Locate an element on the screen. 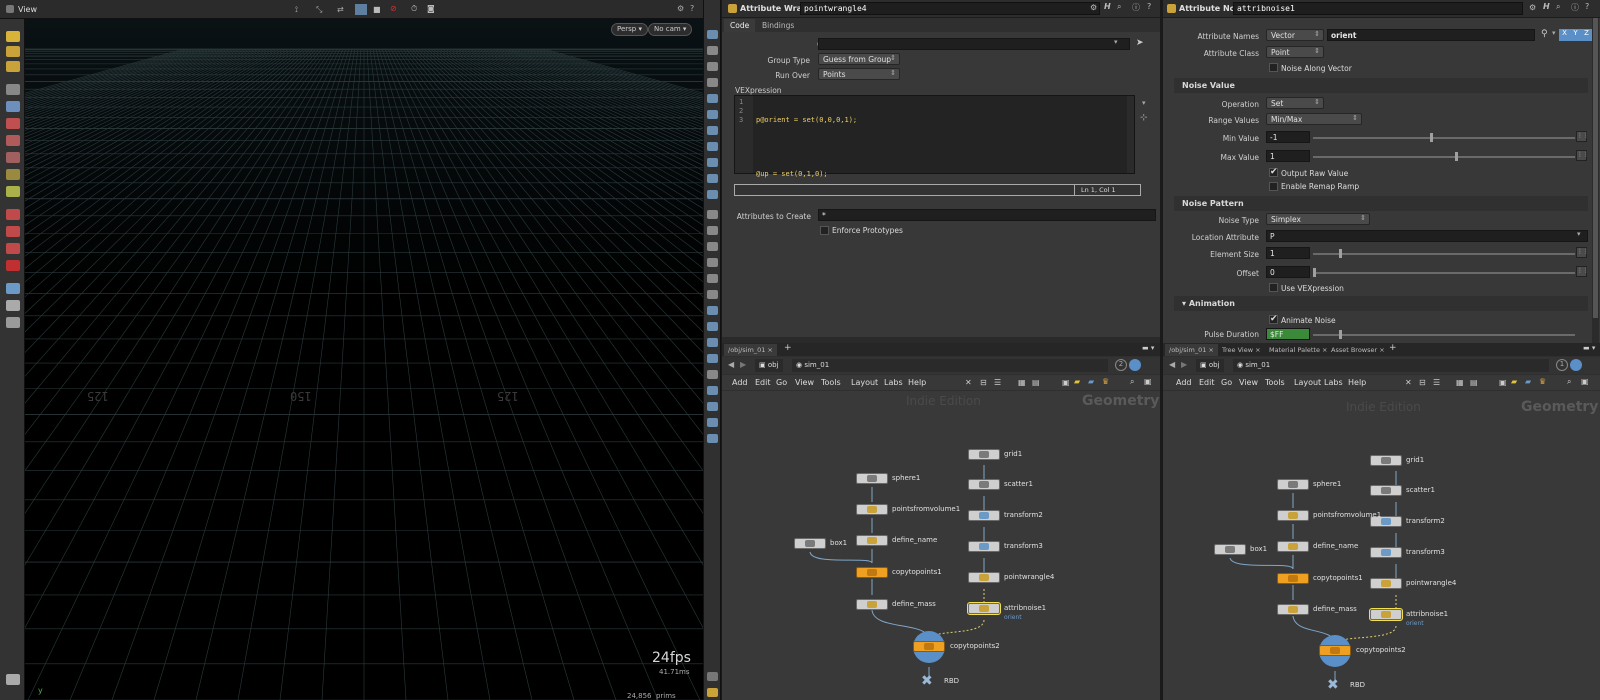  element-size-field: 1 is located at coordinates (1288, 253).